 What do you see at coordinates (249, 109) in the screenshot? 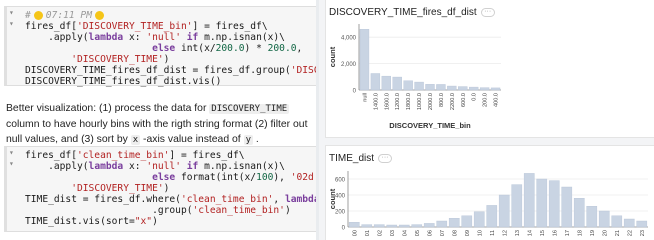
I see `inline-code: DISCOVERY_TIME` at bounding box center [249, 109].